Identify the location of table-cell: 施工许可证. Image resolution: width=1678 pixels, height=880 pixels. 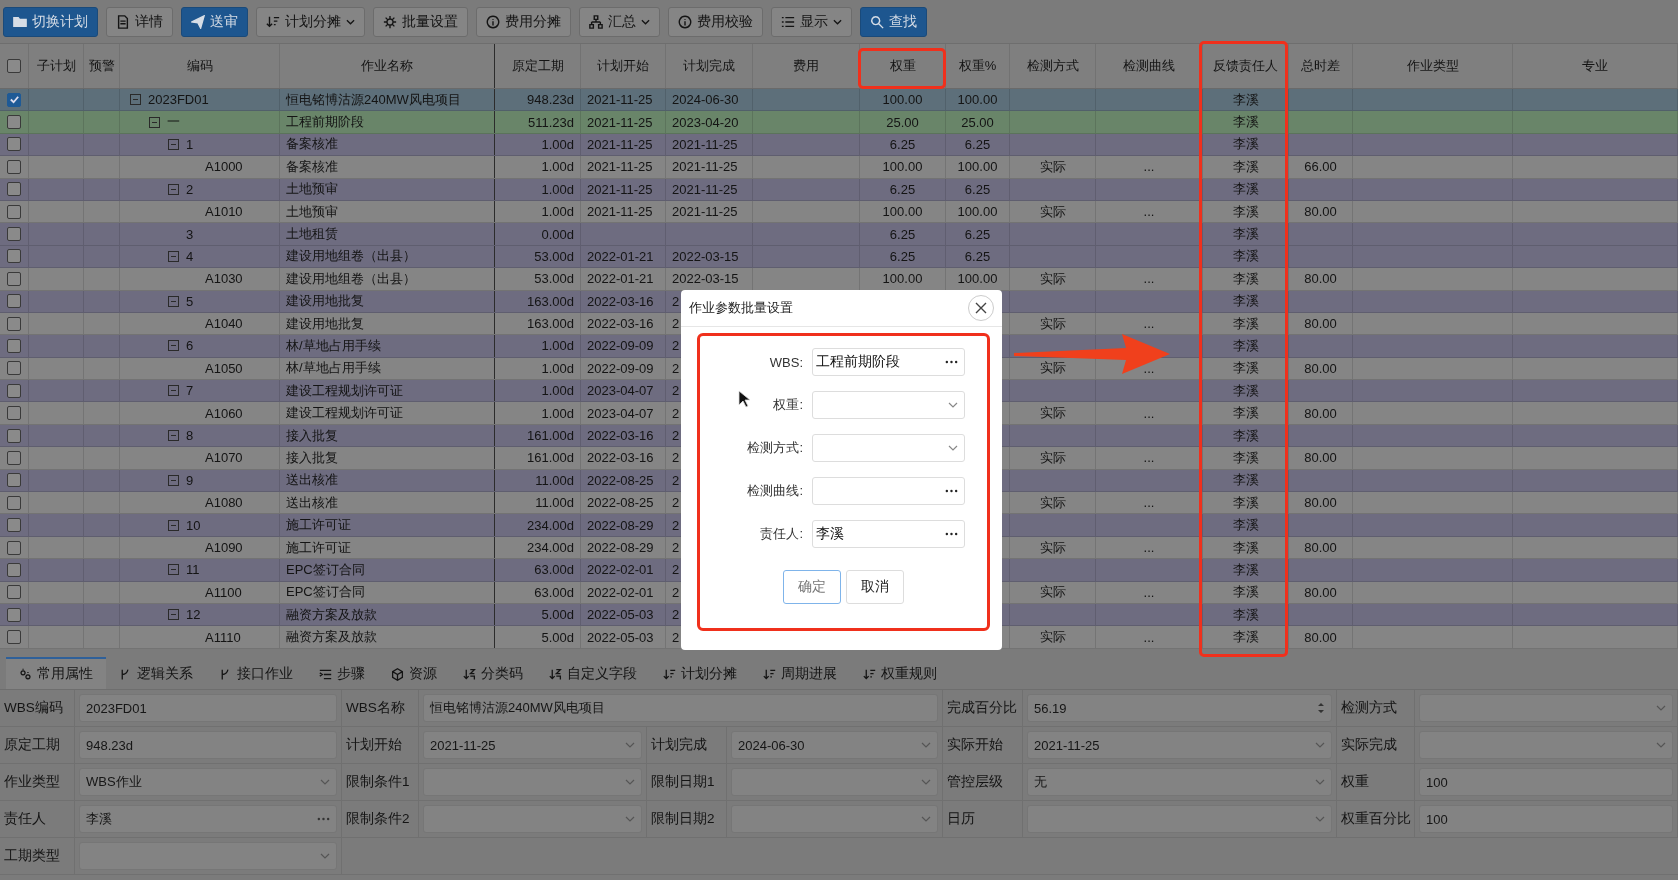
(387, 547).